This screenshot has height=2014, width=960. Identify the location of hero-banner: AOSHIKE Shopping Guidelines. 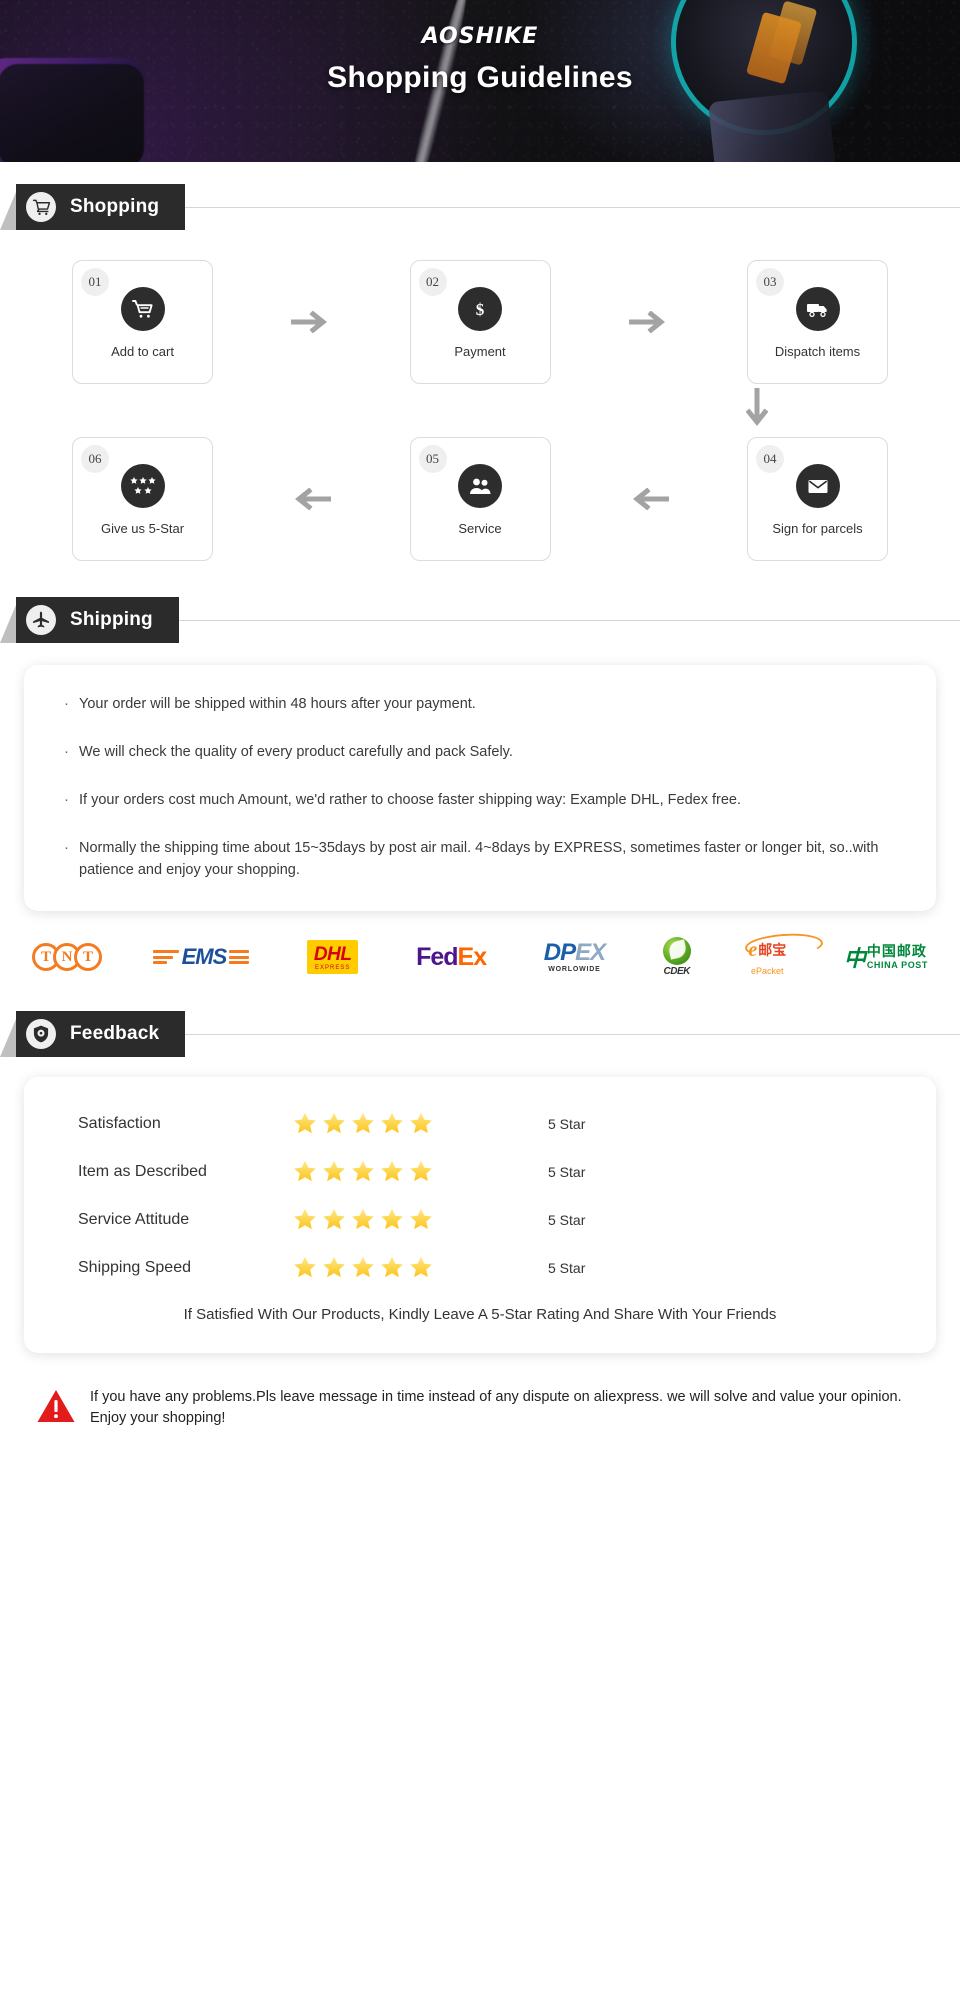
(480, 81).